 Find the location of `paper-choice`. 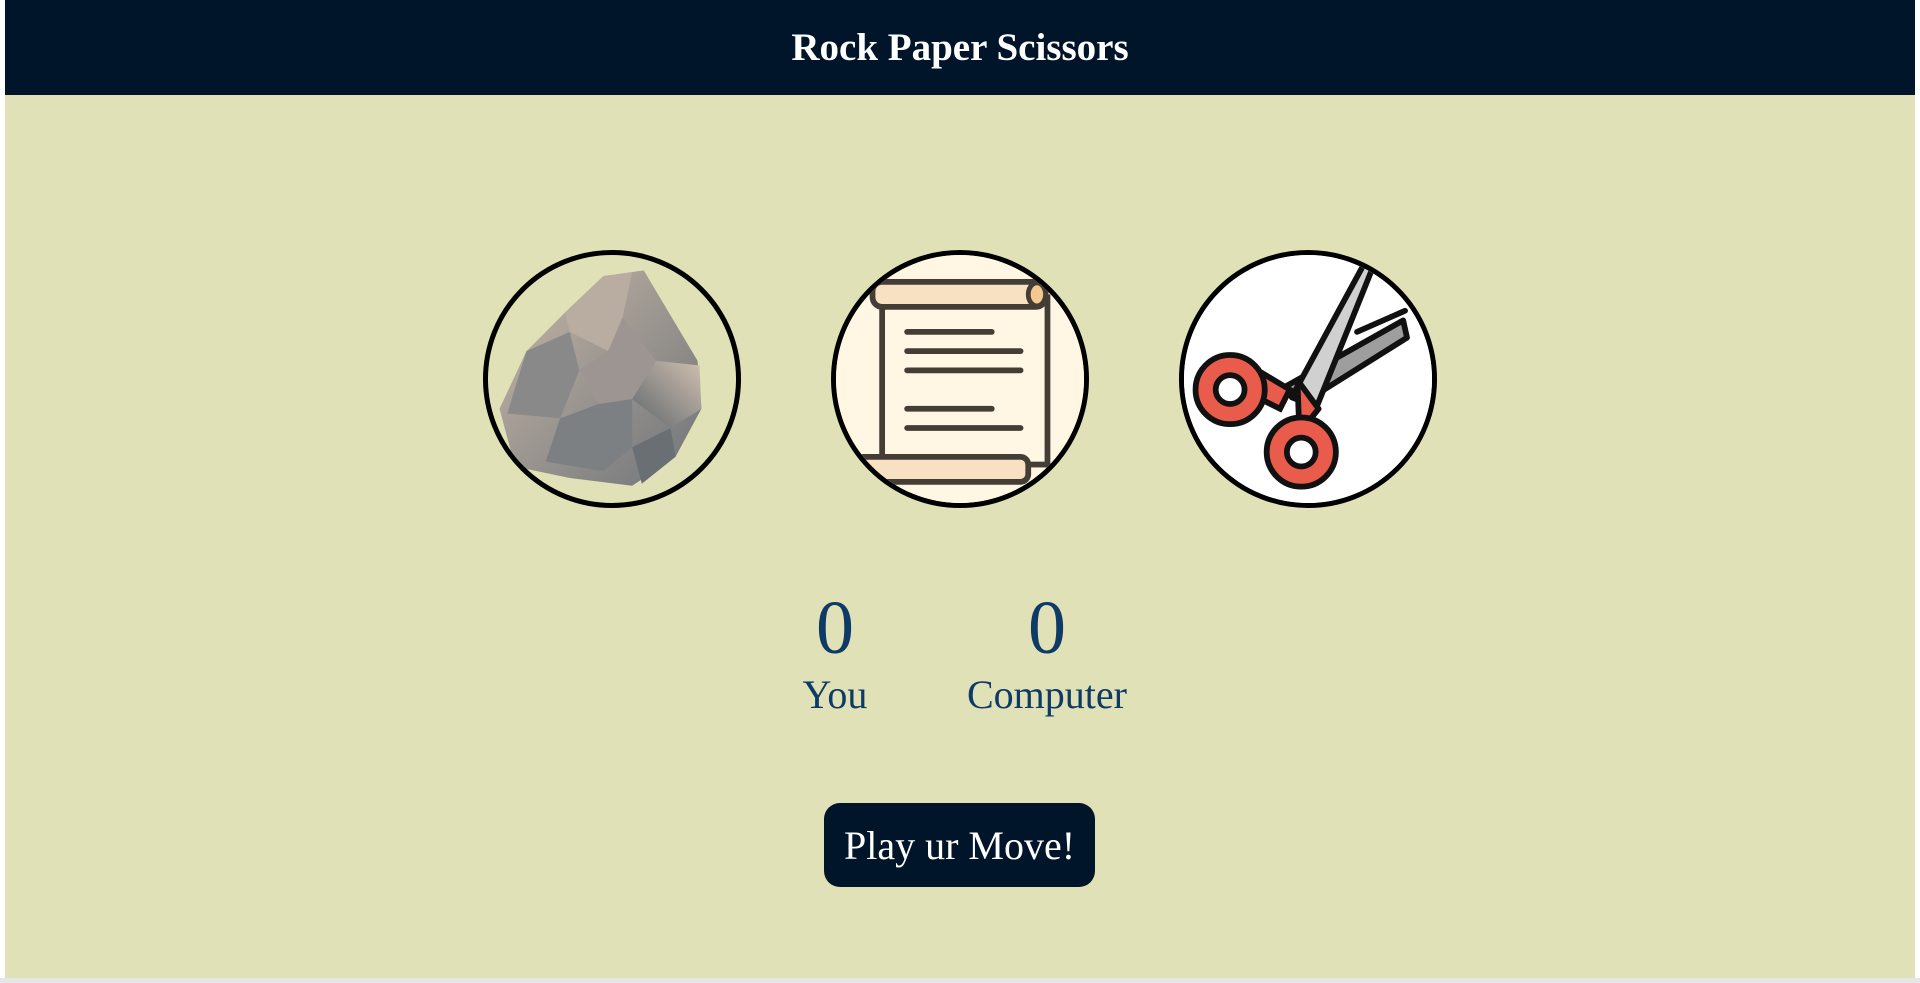

paper-choice is located at coordinates (960, 379).